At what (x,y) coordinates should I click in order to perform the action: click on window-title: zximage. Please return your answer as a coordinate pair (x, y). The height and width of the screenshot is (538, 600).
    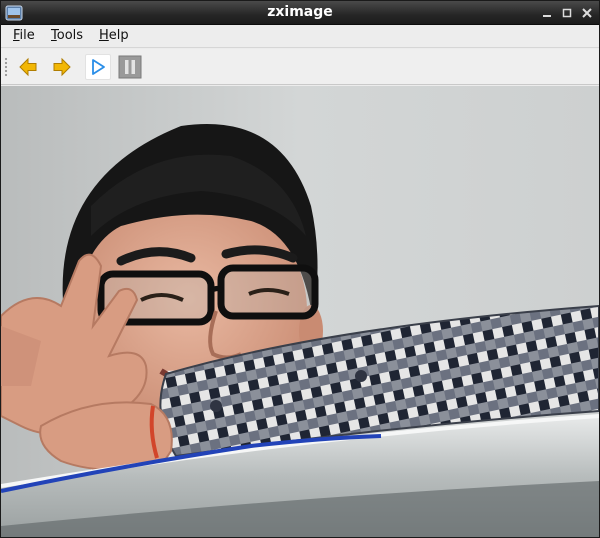
    Looking at the image, I should click on (300, 12).